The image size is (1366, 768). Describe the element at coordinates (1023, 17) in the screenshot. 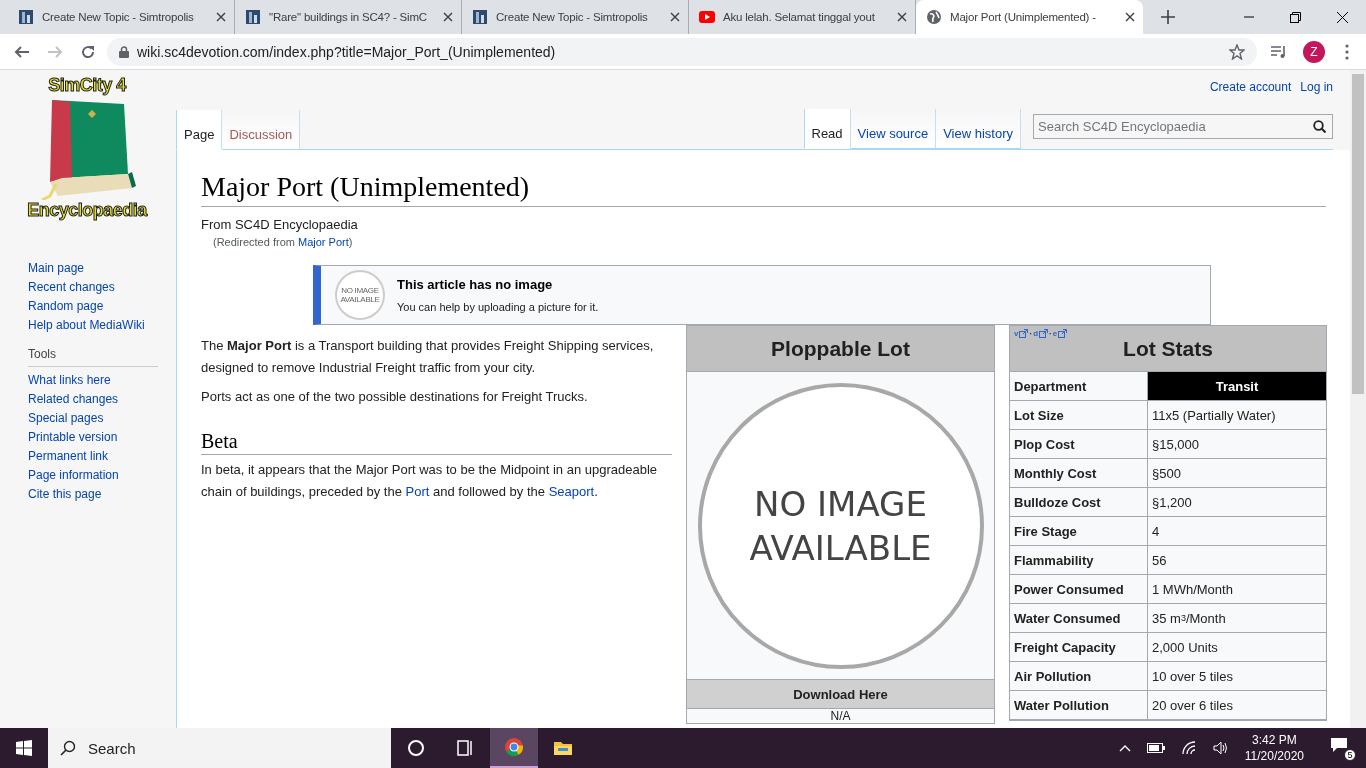

I see `tab-title: Major Port (Unimplemented) -` at that location.